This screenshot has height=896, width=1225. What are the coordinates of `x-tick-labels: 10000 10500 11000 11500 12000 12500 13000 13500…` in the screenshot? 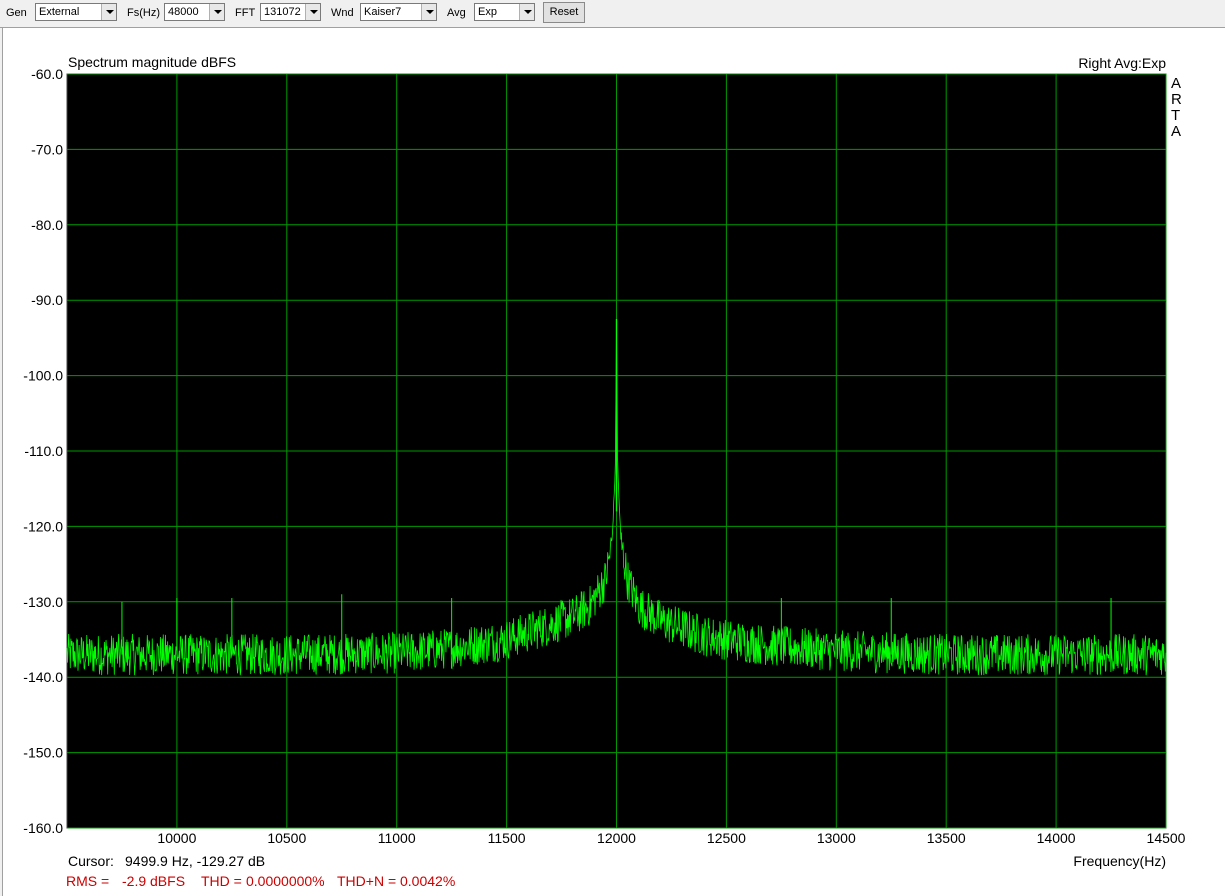 It's located at (671, 838).